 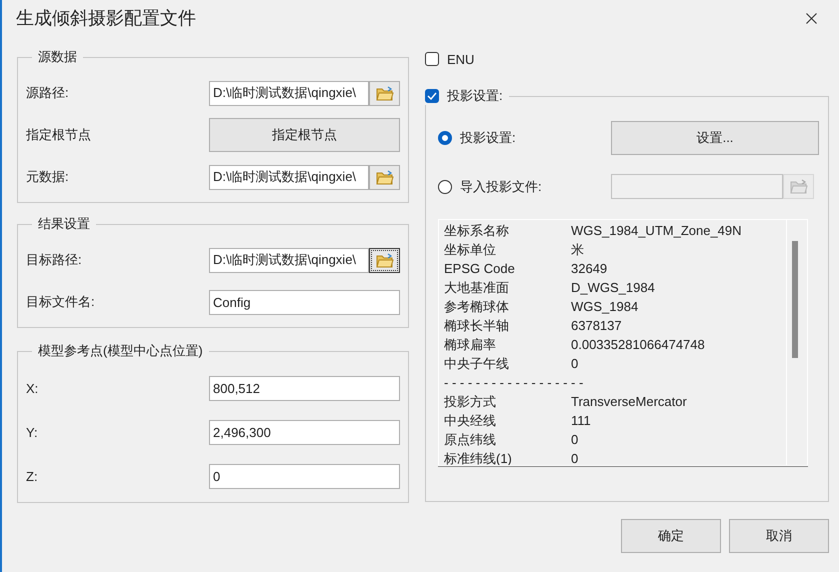 I want to click on input-field: Config, so click(x=304, y=302).